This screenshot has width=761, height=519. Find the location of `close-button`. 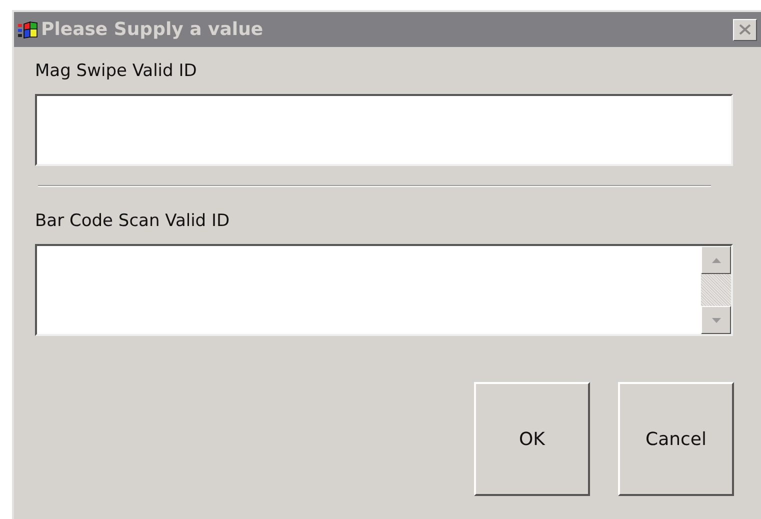

close-button is located at coordinates (745, 29).